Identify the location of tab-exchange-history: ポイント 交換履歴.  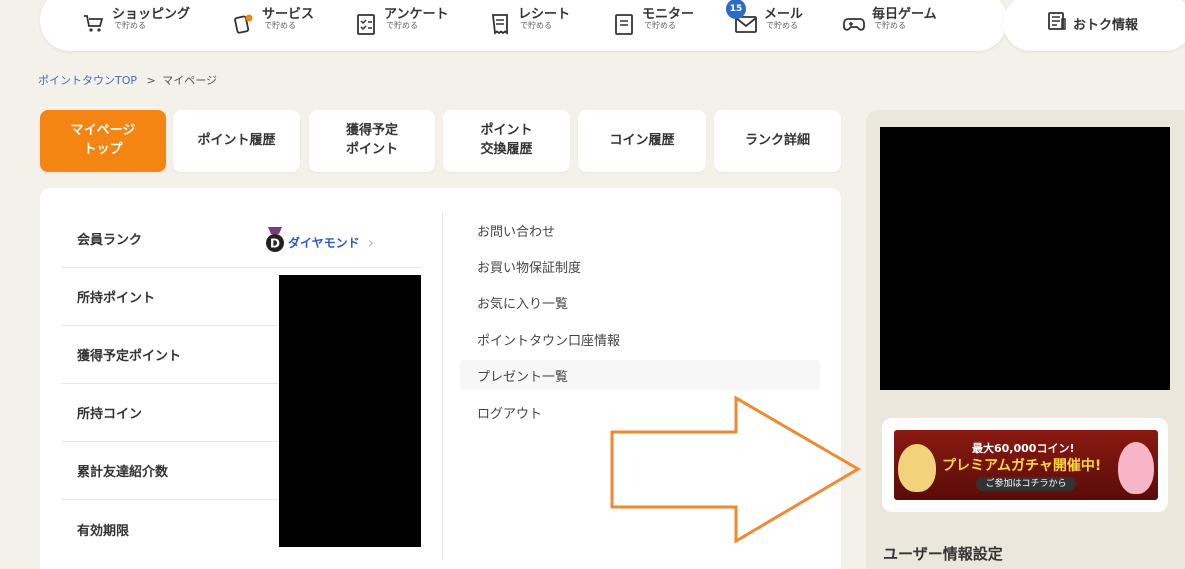
(506, 141).